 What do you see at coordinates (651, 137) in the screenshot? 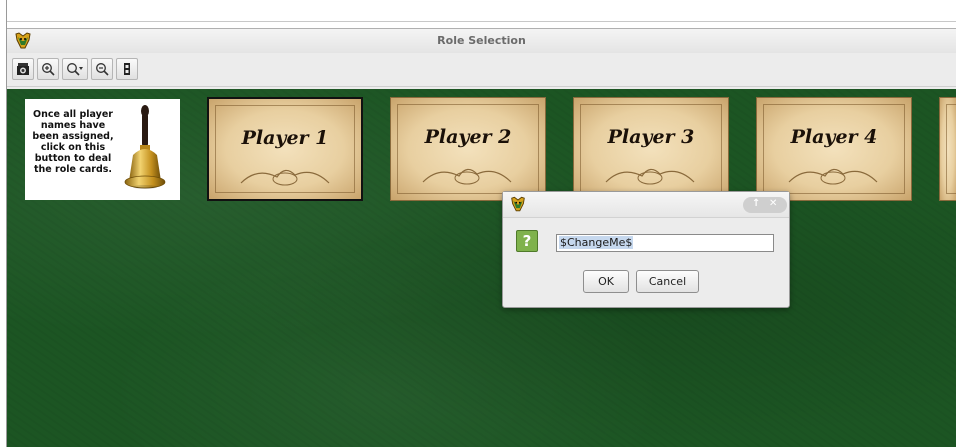
I see `player-name: Player 3` at bounding box center [651, 137].